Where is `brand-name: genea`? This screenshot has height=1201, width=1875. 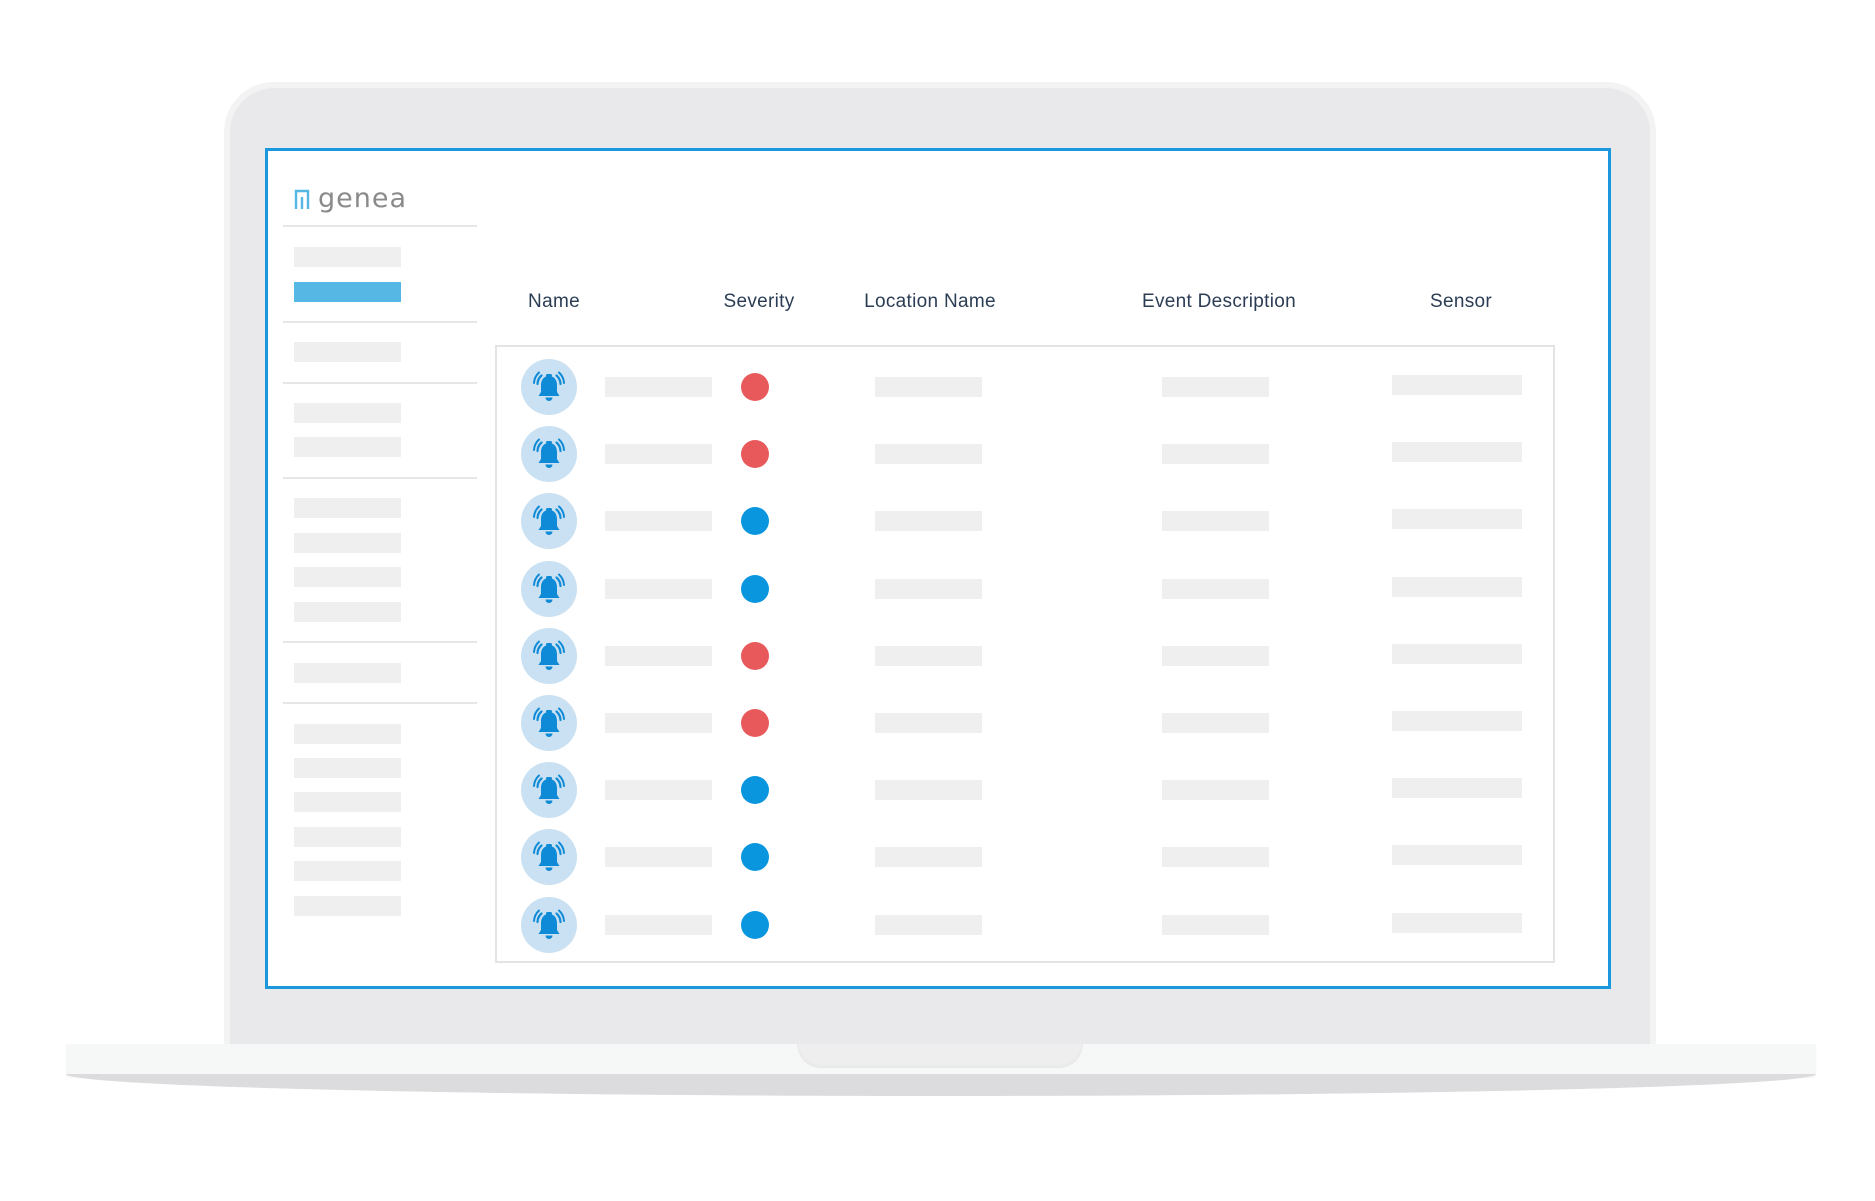
brand-name: genea is located at coordinates (363, 198).